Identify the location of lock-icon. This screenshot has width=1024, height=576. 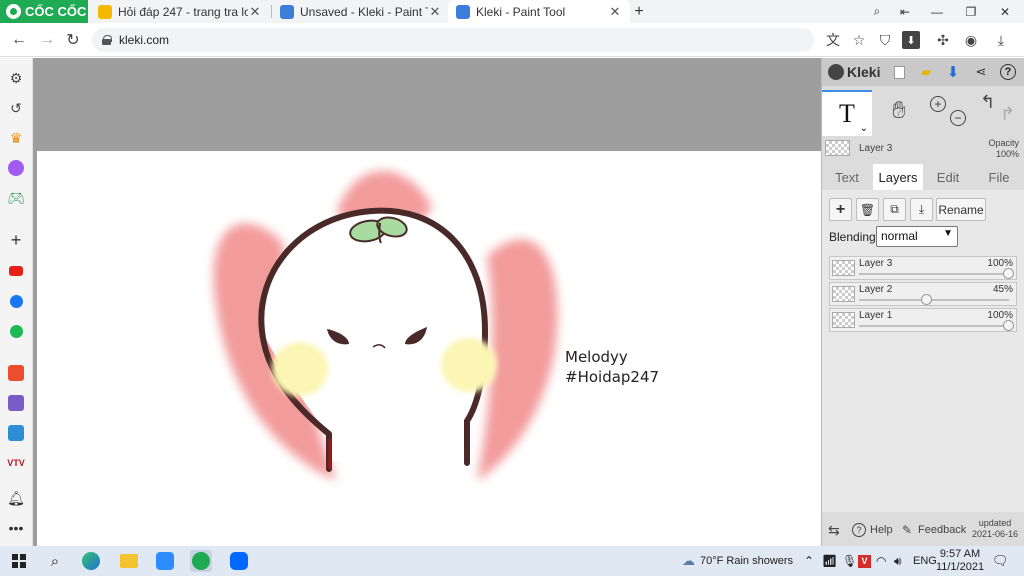
(107, 40).